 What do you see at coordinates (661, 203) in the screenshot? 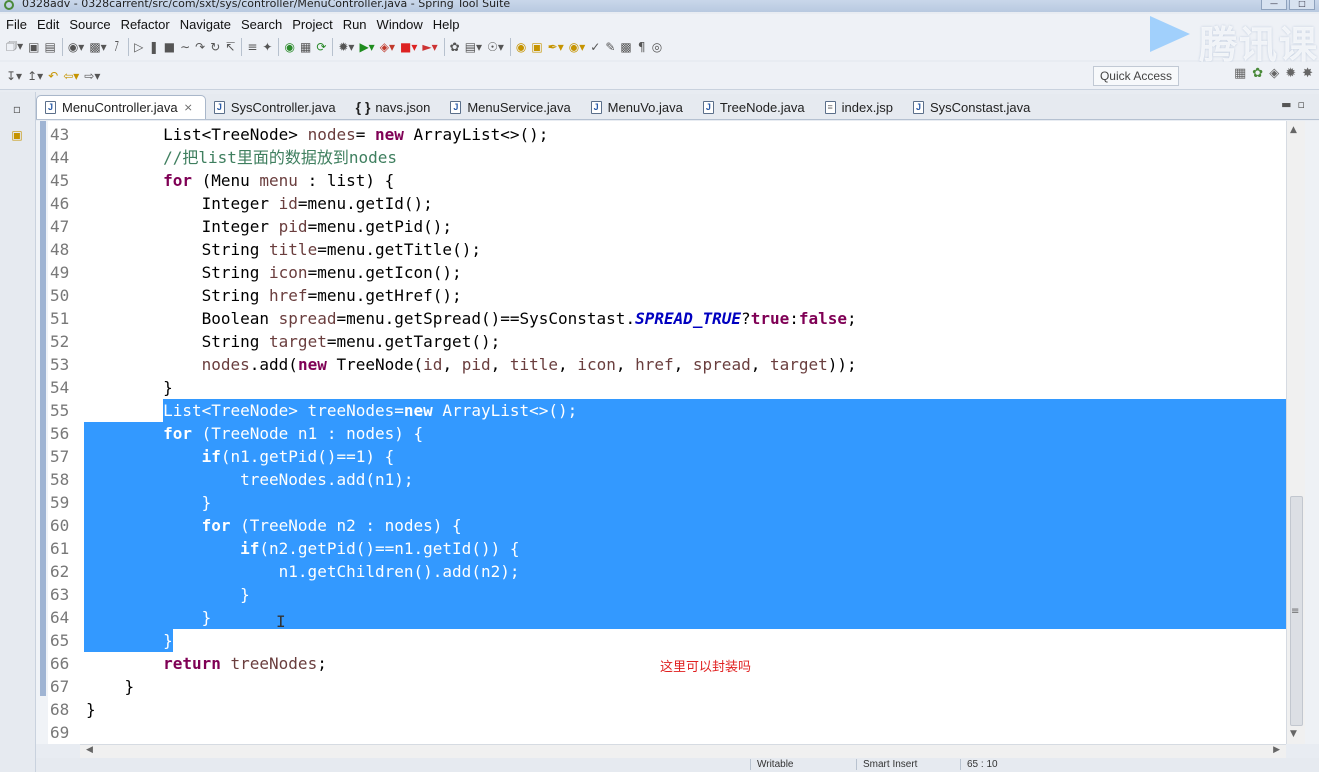
I see `code-line: 46 Integer id=menu.getId();` at bounding box center [661, 203].